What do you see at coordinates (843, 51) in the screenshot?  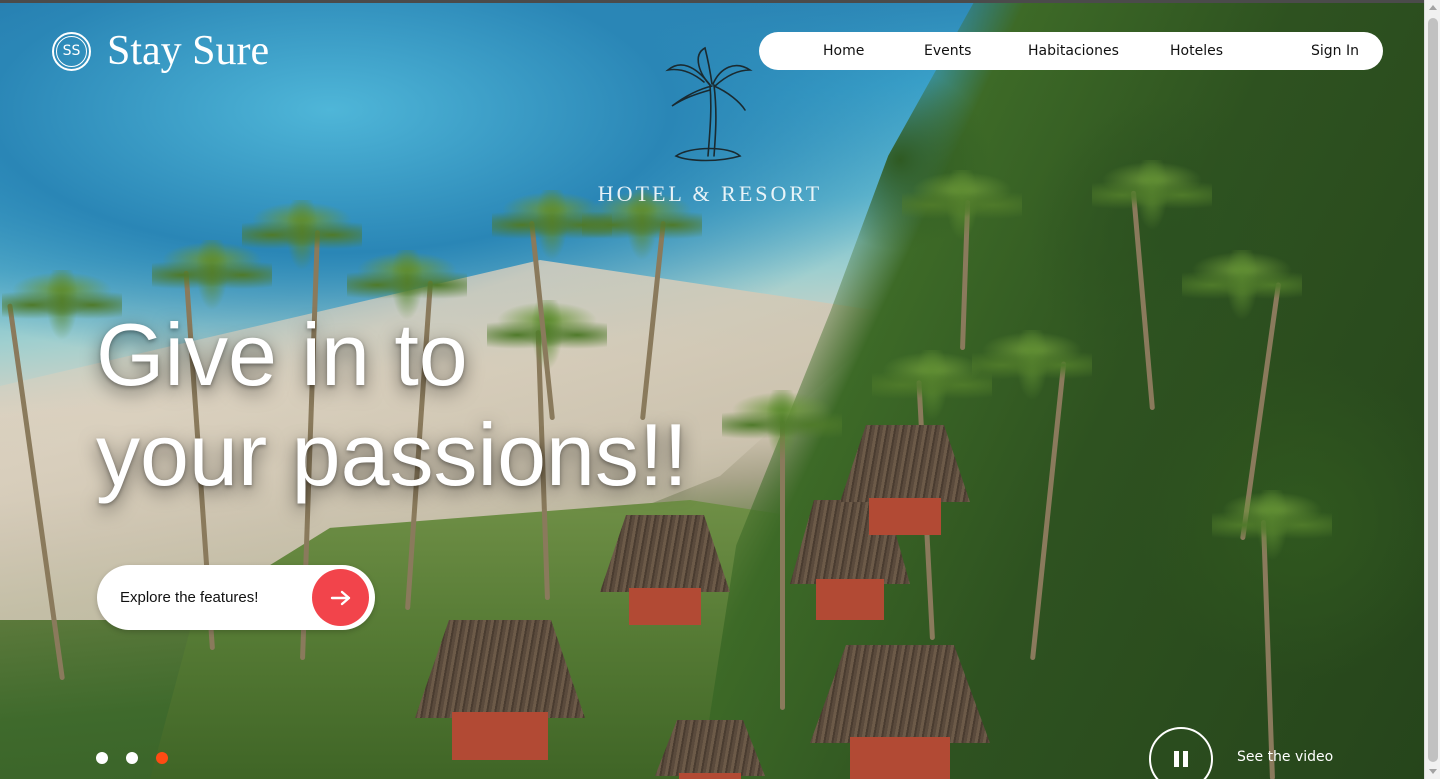 I see `nav-item-home: Home` at bounding box center [843, 51].